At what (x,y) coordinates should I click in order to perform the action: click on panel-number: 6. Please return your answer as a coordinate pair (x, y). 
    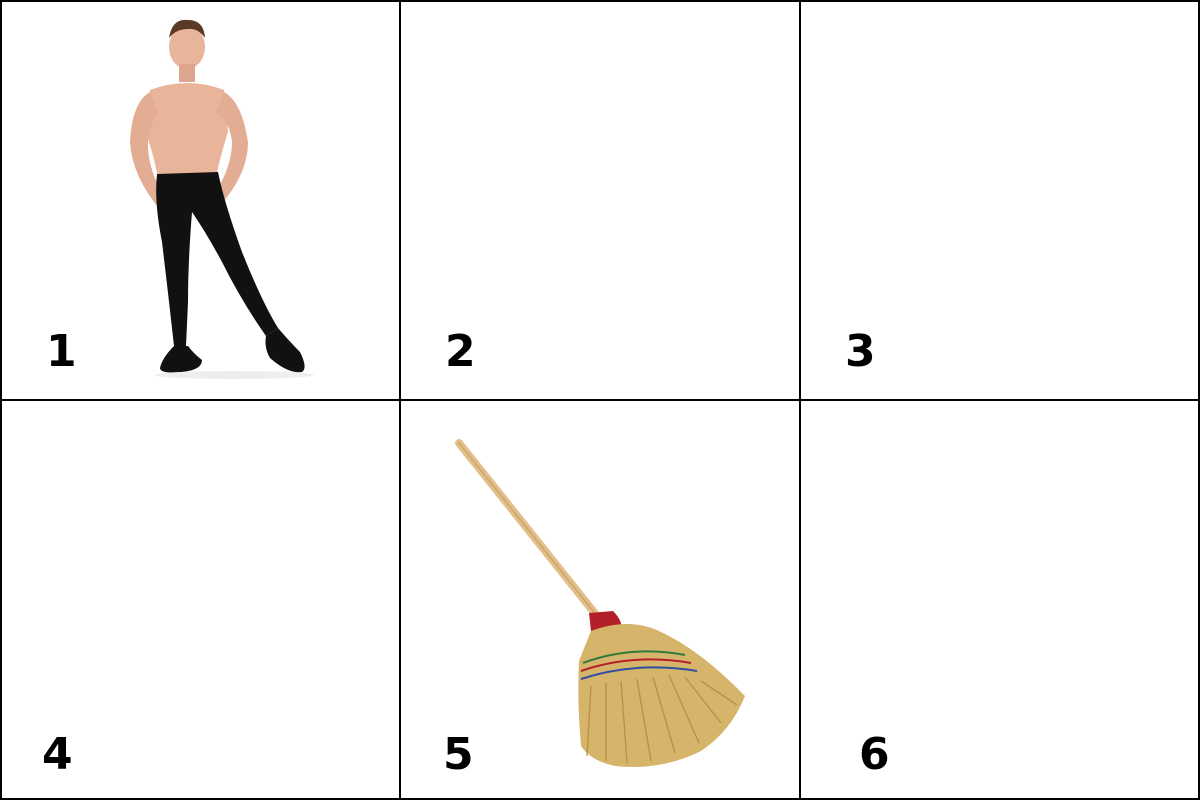
    Looking at the image, I should click on (874, 754).